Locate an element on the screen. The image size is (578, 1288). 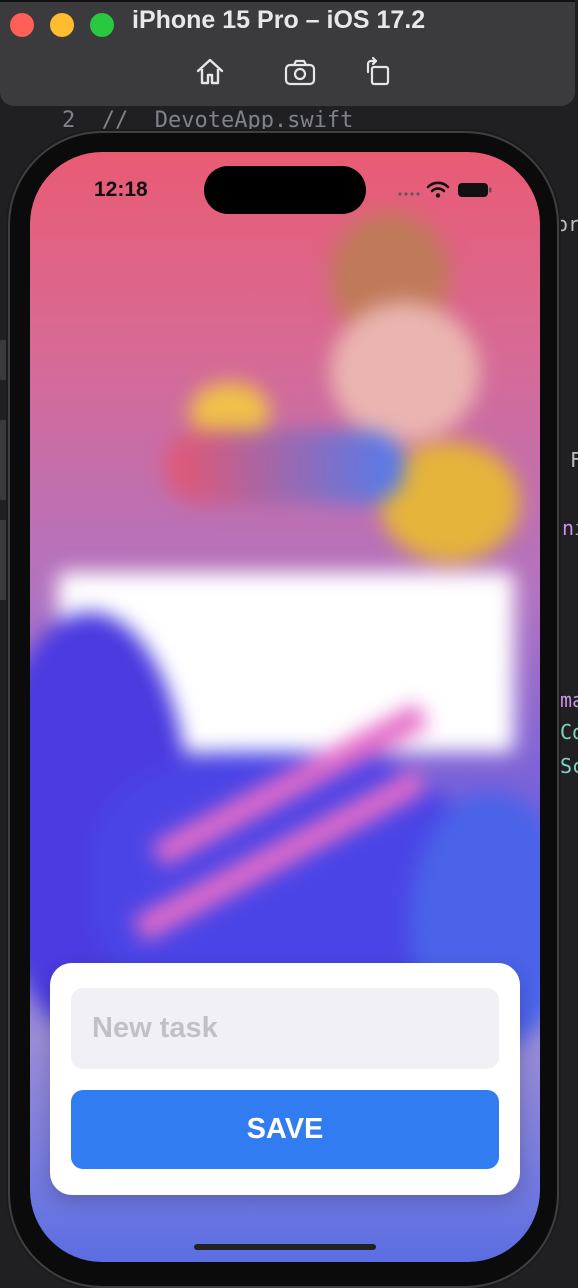
line-number: 2 is located at coordinates (69, 120).